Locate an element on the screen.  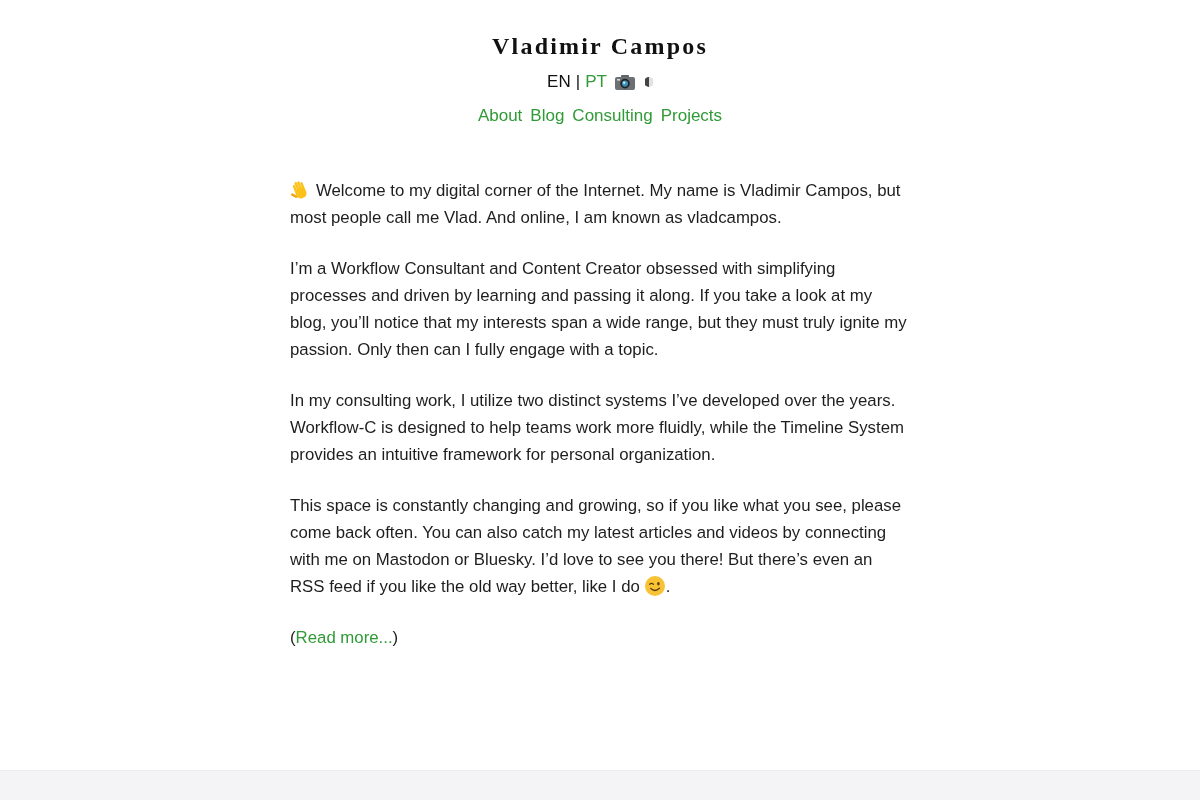
camera-icon is located at coordinates (624, 81).